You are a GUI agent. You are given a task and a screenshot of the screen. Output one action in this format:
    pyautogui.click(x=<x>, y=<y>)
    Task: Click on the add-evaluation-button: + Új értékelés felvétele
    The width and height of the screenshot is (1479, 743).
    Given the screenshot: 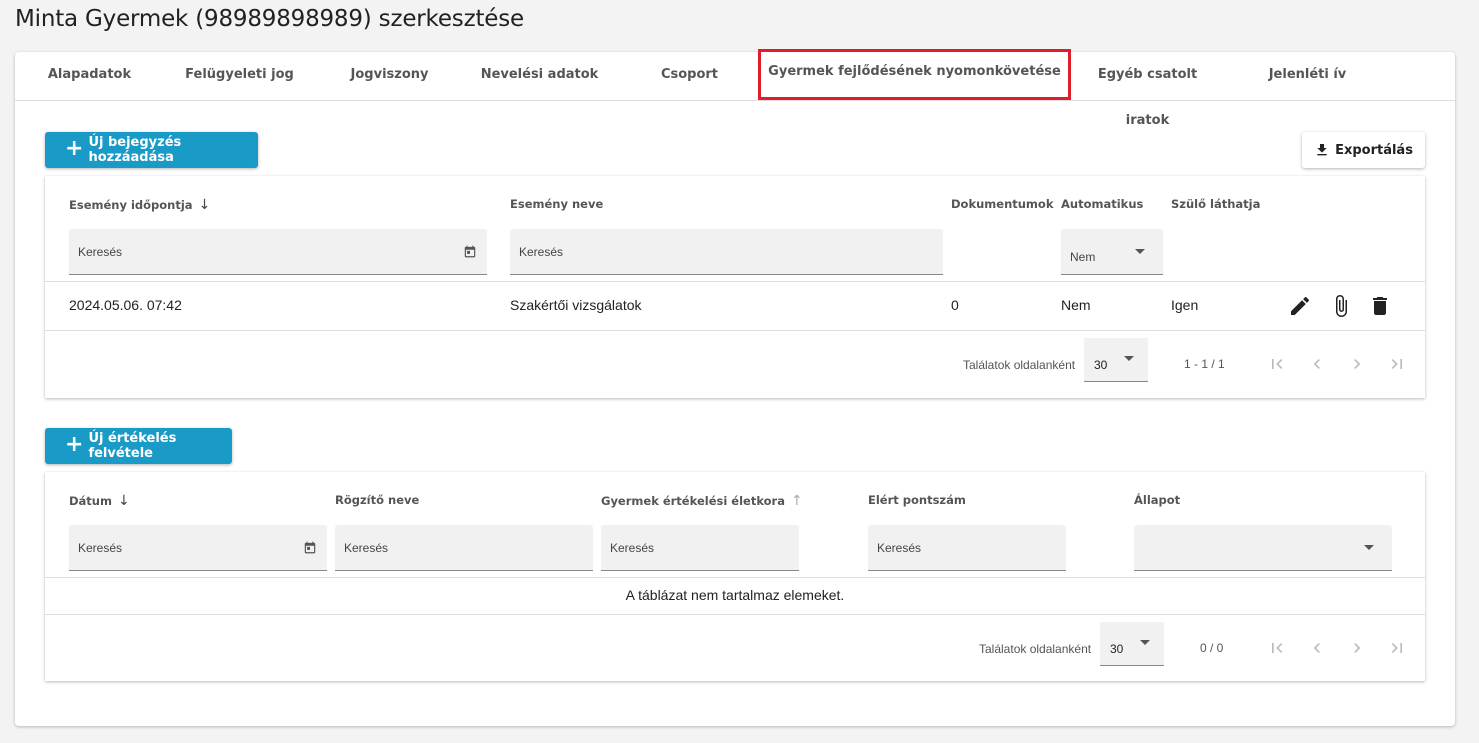 What is the action you would take?
    pyautogui.click(x=138, y=446)
    